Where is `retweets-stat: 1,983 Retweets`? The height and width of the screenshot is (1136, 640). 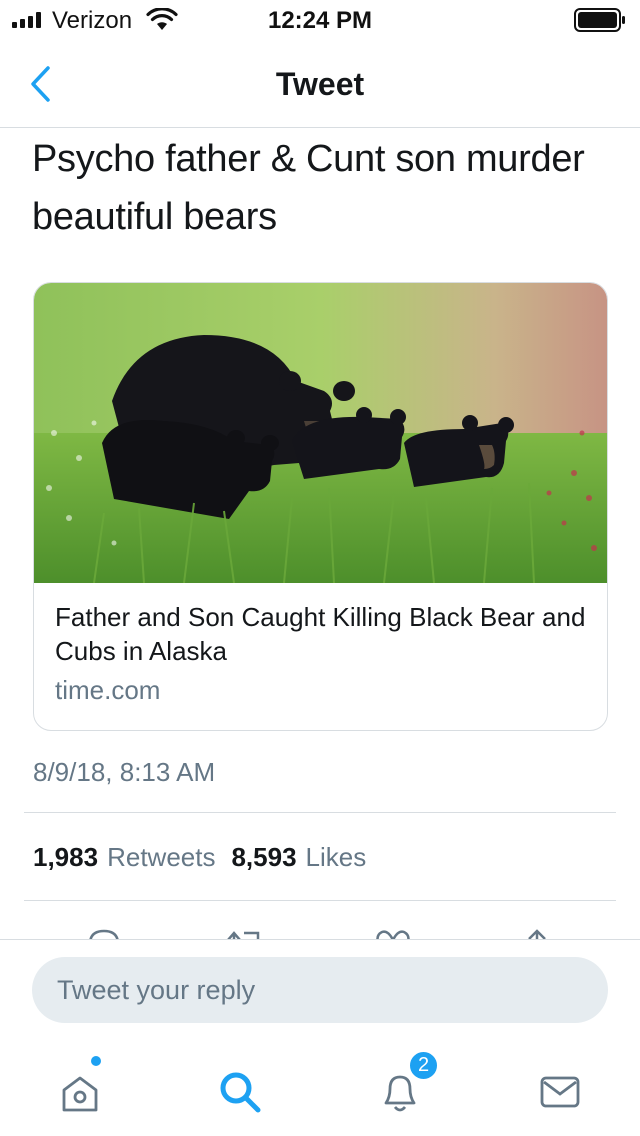
retweets-stat: 1,983 Retweets is located at coordinates (124, 857).